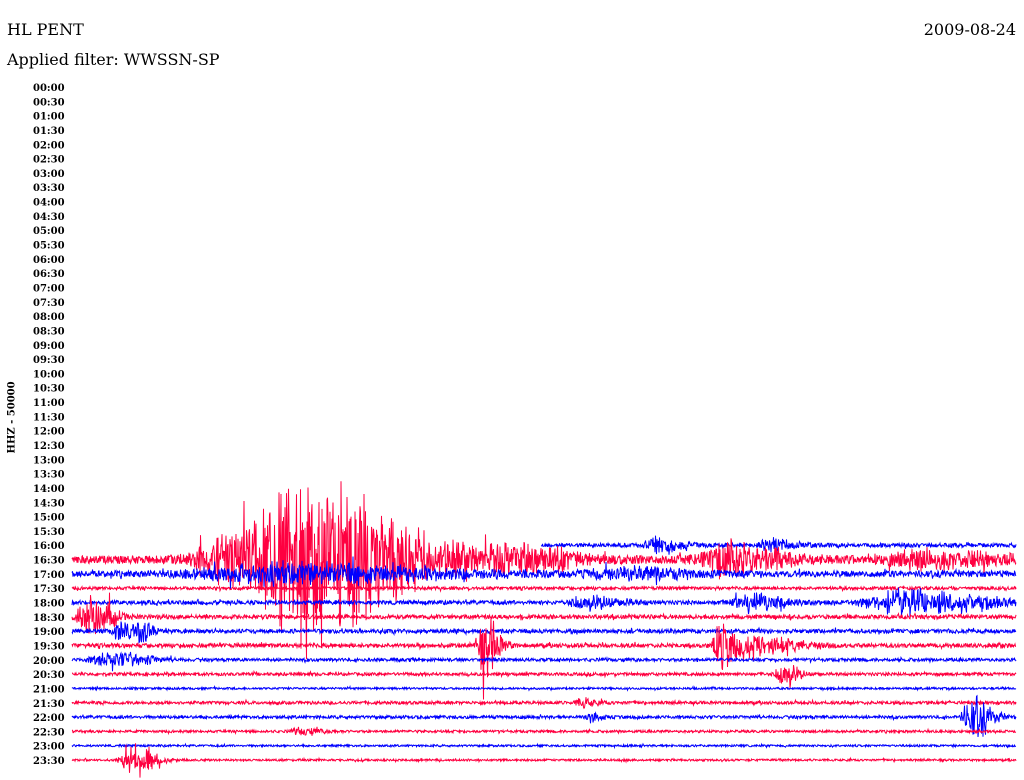  I want to click on tick-label: 09:00, so click(49, 346).